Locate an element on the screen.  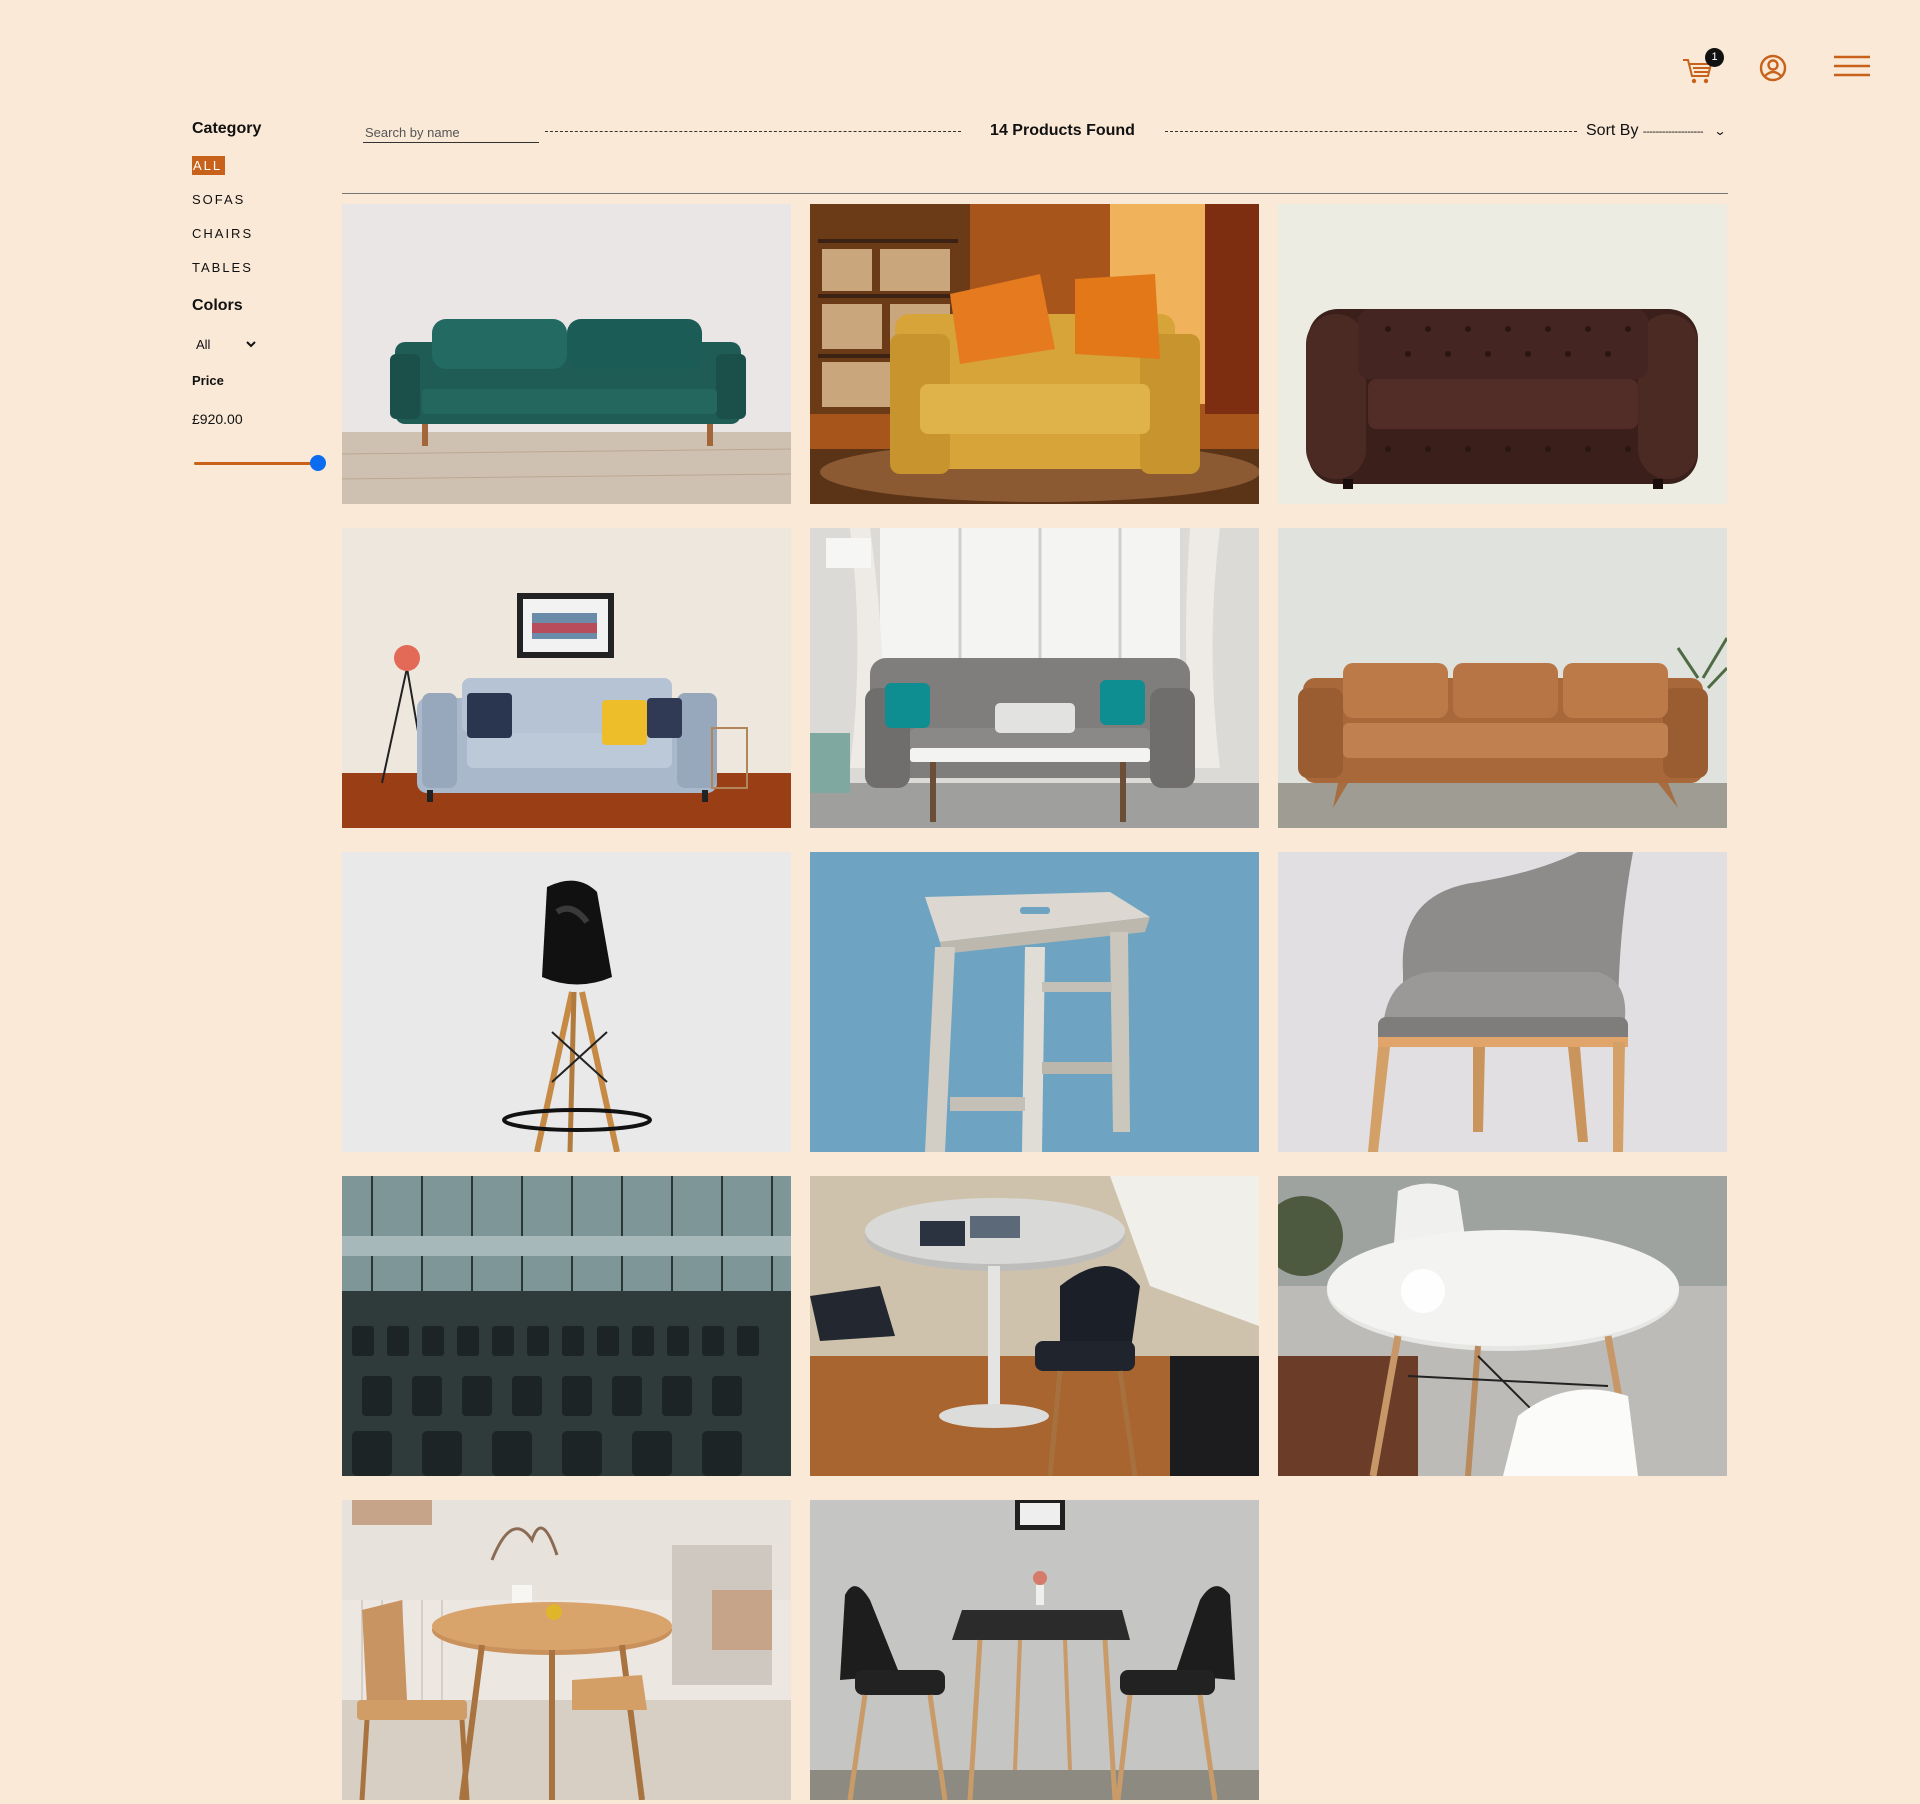
account-button is located at coordinates (1773, 68).